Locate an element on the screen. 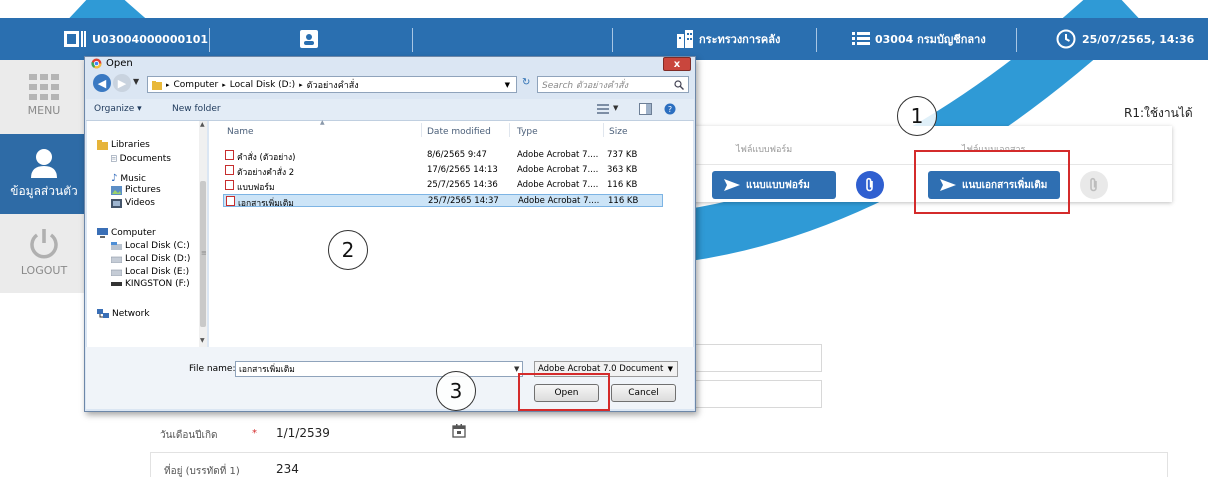 The width and height of the screenshot is (1208, 477). search-input: Search ตัวอย่างคำสั่ง is located at coordinates (613, 84).